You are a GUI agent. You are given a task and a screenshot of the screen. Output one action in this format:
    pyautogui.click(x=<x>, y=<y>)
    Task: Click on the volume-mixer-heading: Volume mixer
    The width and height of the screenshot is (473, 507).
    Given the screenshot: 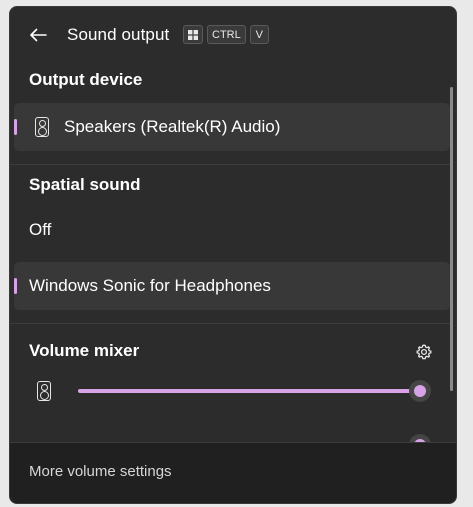 What is the action you would take?
    pyautogui.click(x=84, y=350)
    